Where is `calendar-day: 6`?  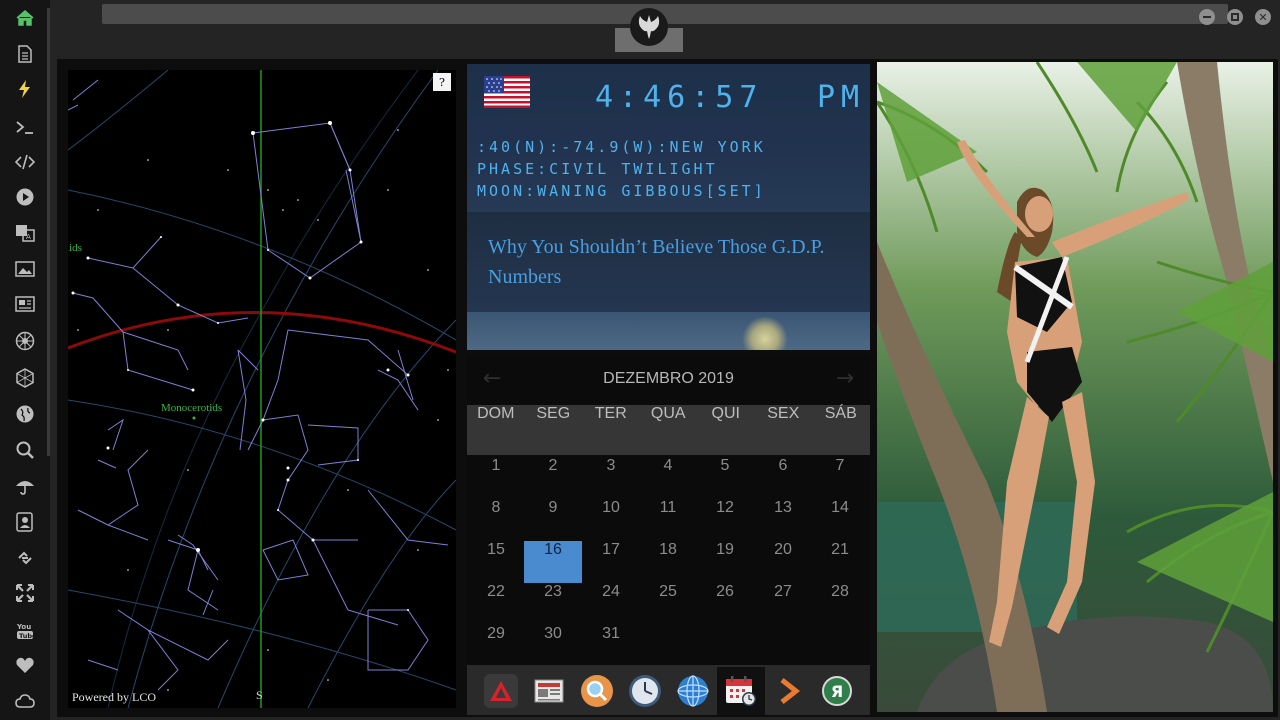
calendar-day: 6 is located at coordinates (783, 478).